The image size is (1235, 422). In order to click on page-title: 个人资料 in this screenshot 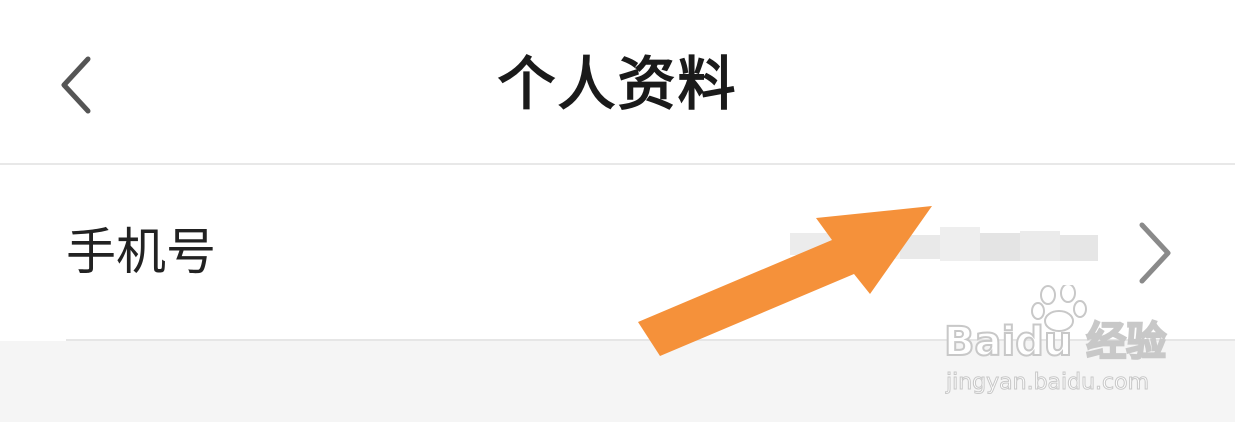, I will do `click(617, 84)`.